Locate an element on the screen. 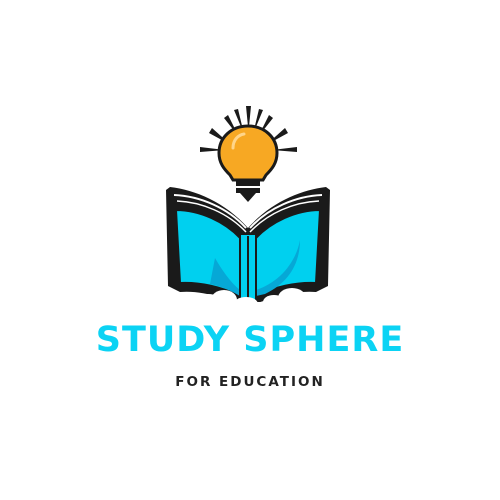 The image size is (500, 500). brand-name: STUDY SPHERE is located at coordinates (250, 340).